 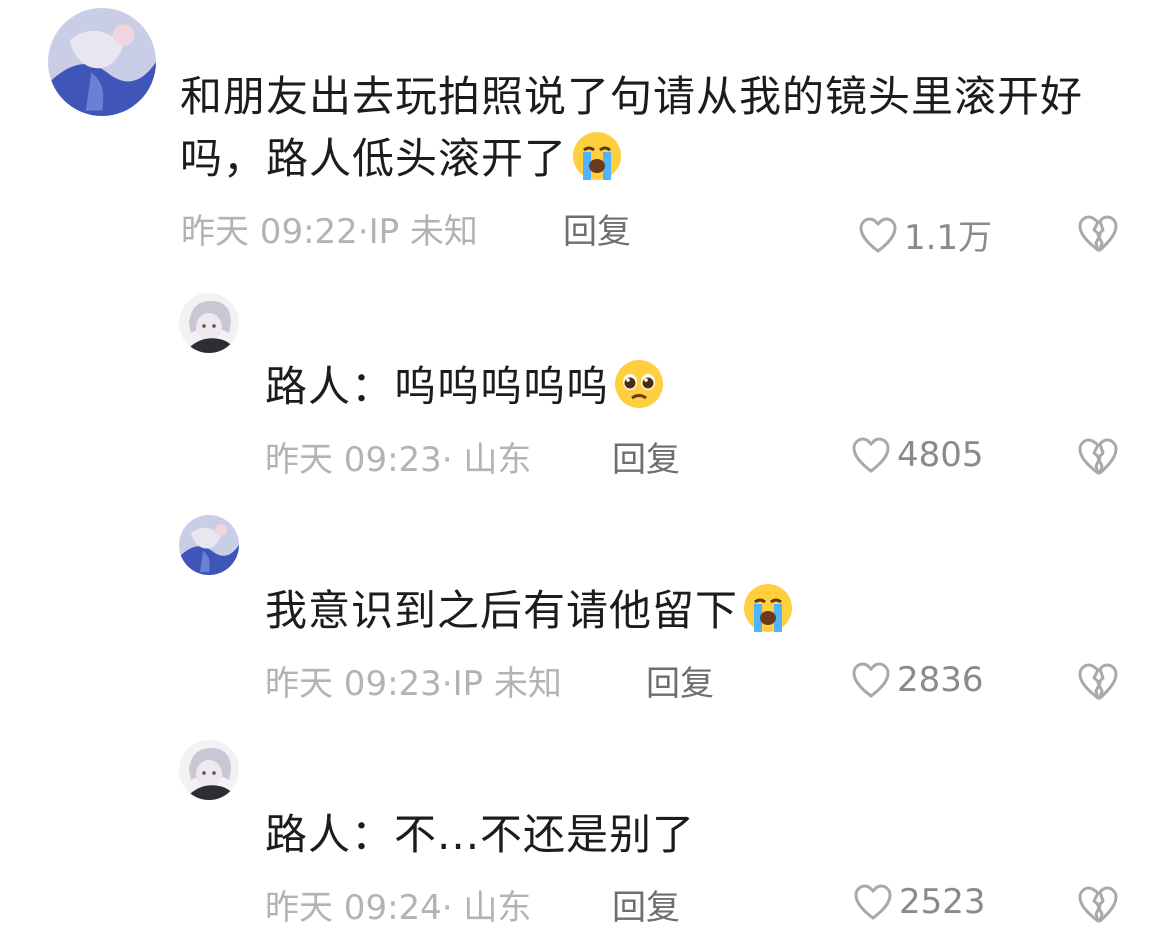 What do you see at coordinates (437, 386) in the screenshot?
I see `comment-body: 路人：呜呜呜呜呜` at bounding box center [437, 386].